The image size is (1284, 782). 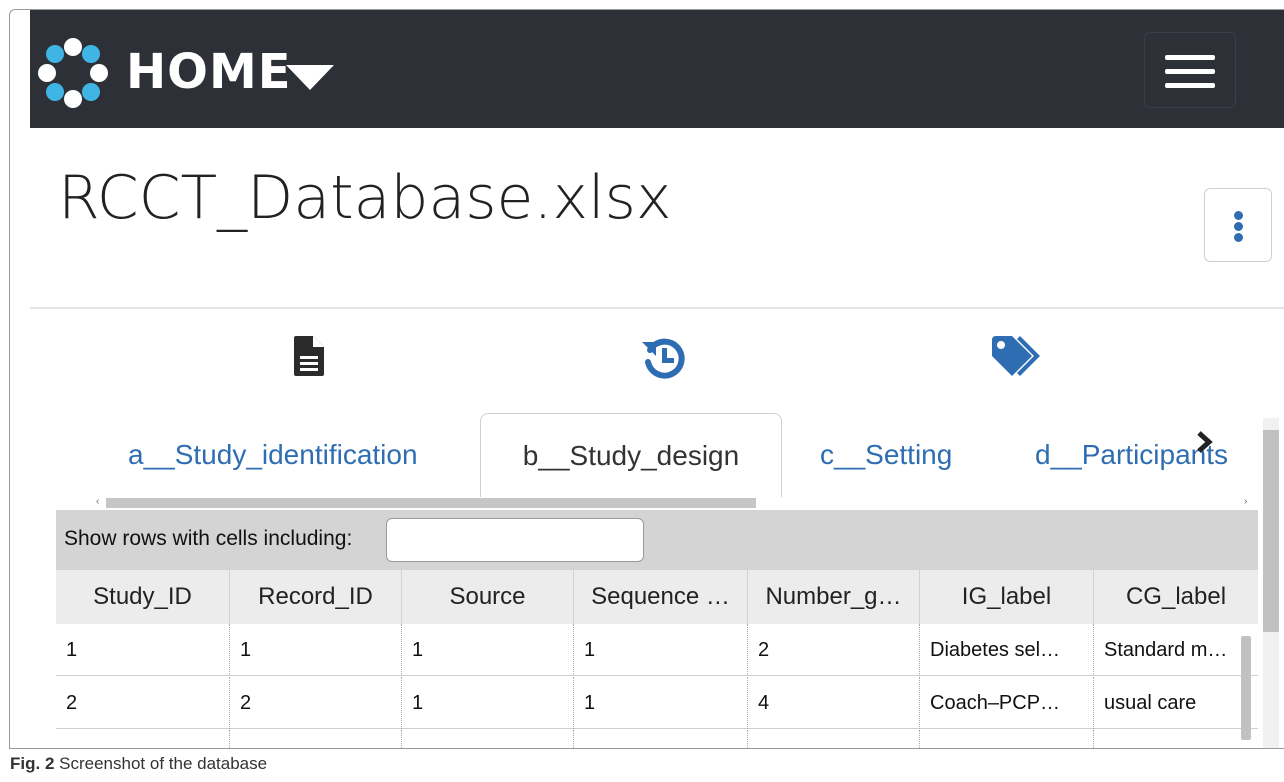 What do you see at coordinates (1205, 442) in the screenshot?
I see `chevron-right-icon` at bounding box center [1205, 442].